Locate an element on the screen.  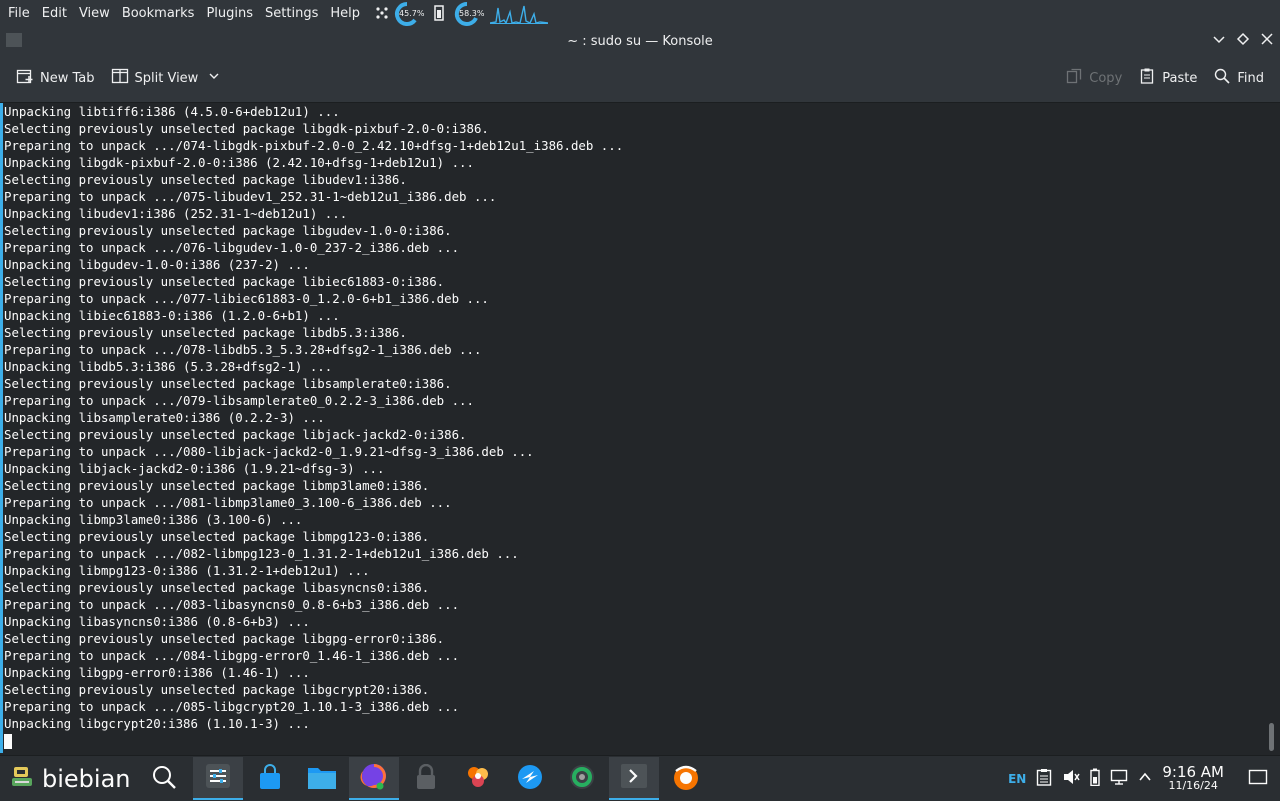
folder-icon is located at coordinates (322, 779).